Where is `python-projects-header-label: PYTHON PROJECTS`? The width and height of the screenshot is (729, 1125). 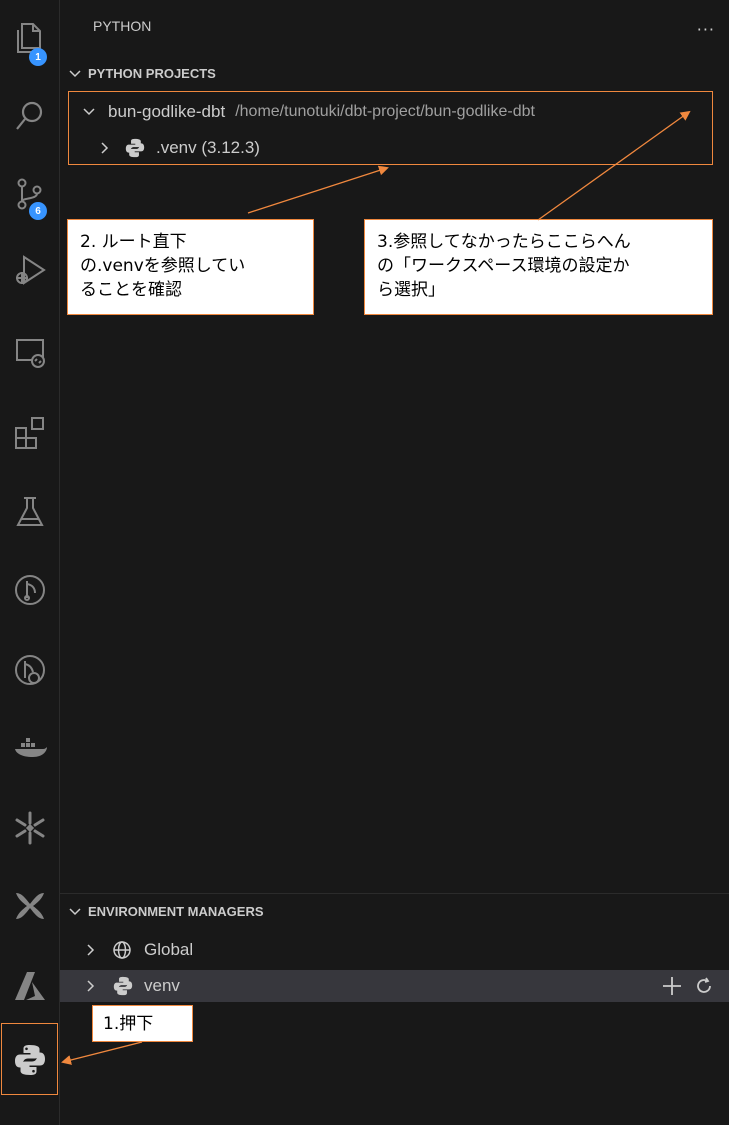
python-projects-header-label: PYTHON PROJECTS is located at coordinates (152, 73).